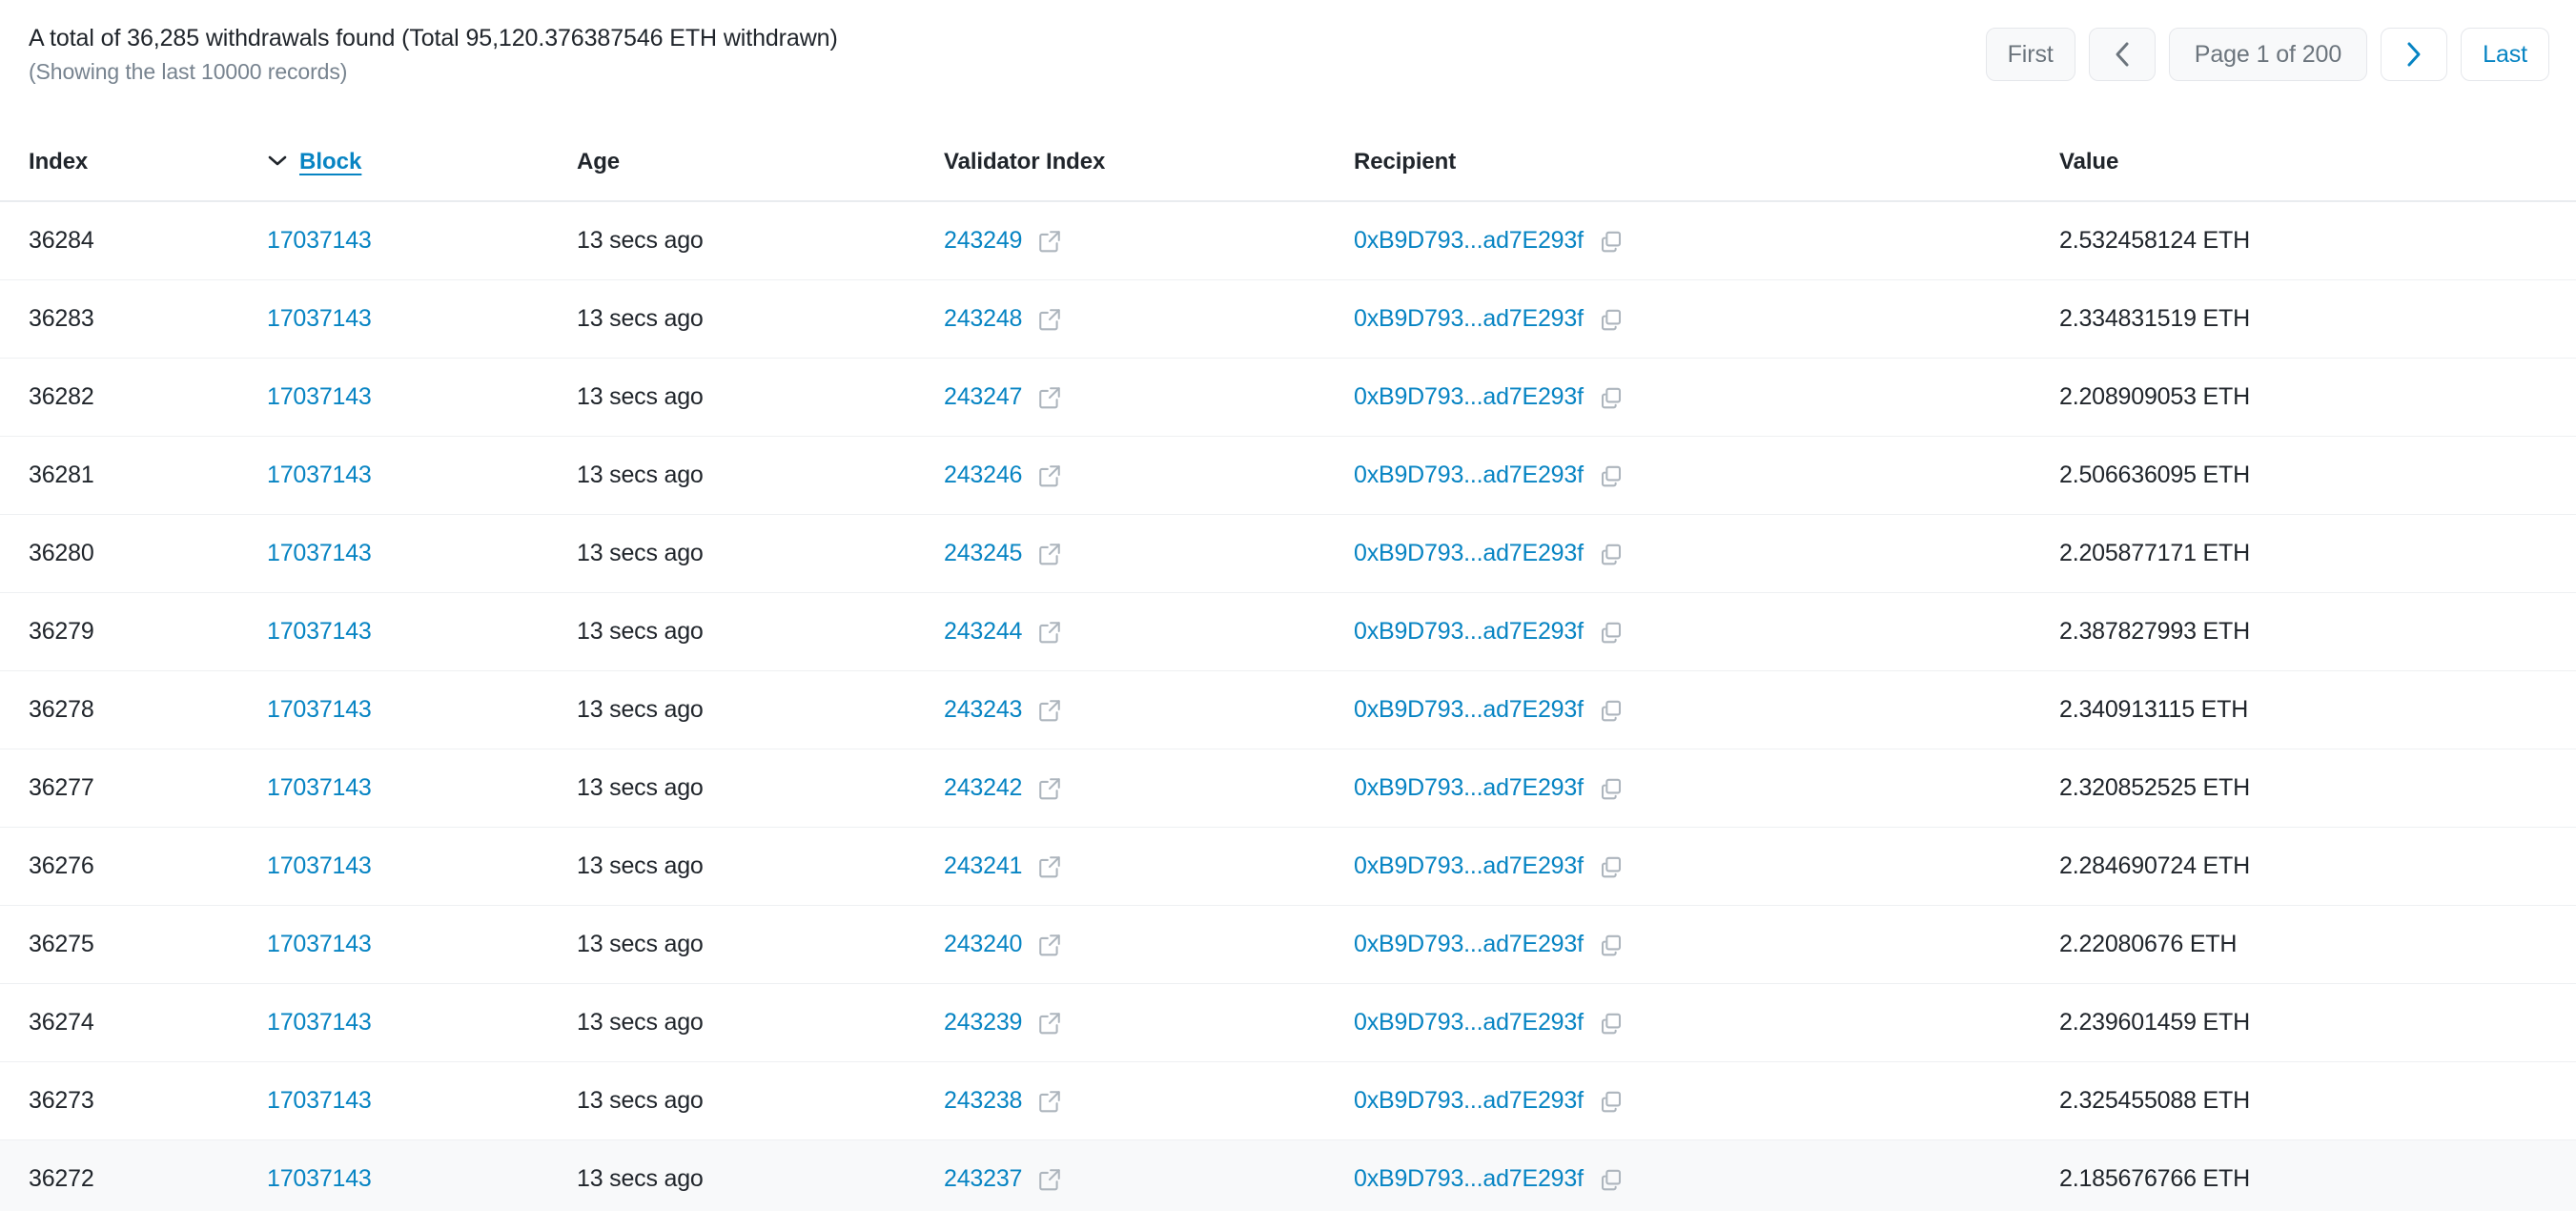  What do you see at coordinates (148, 1023) in the screenshot?
I see `cell-index: 36274` at bounding box center [148, 1023].